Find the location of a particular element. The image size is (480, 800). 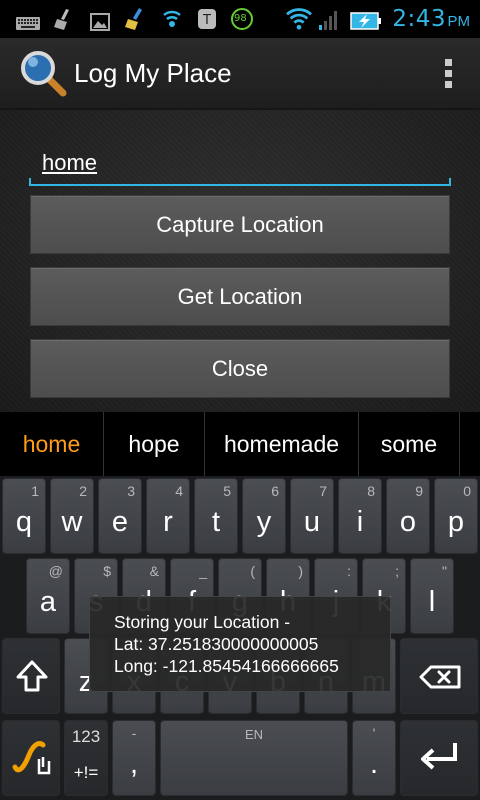

get-location-button: Get Location is located at coordinates (240, 296).